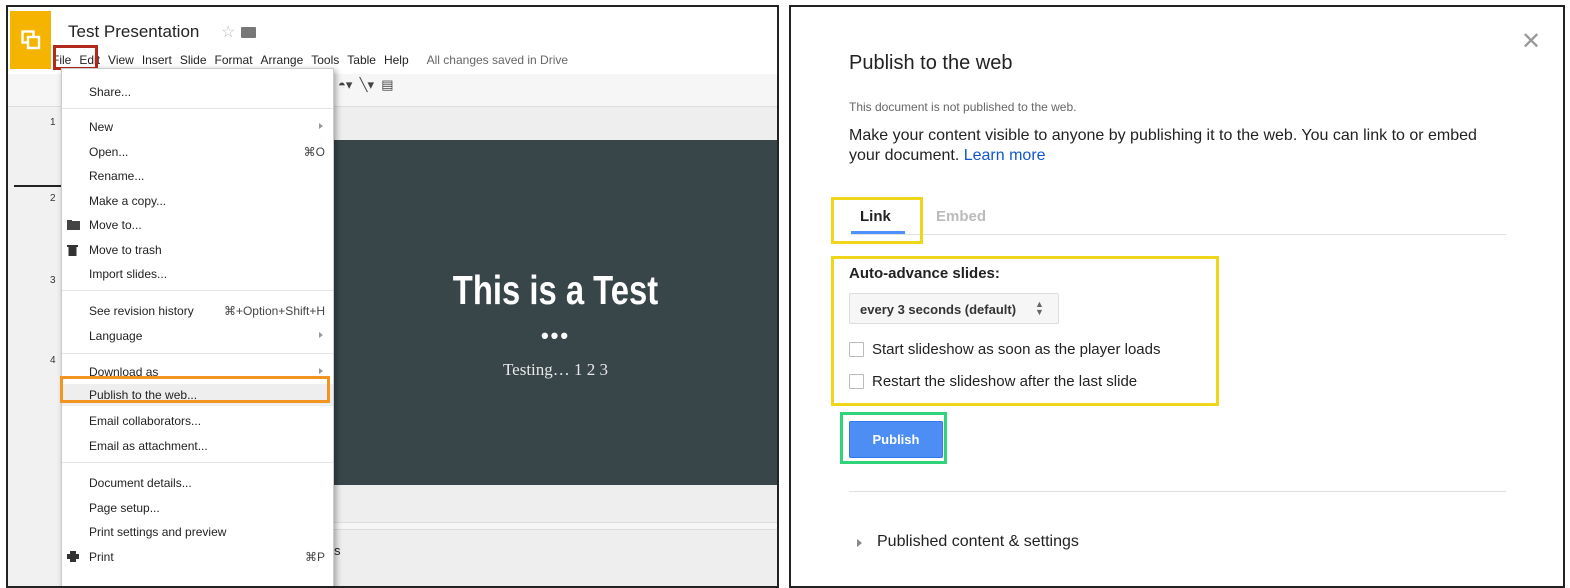 This screenshot has width=1570, height=588. I want to click on shape-icon: ◓▾, so click(345, 84).